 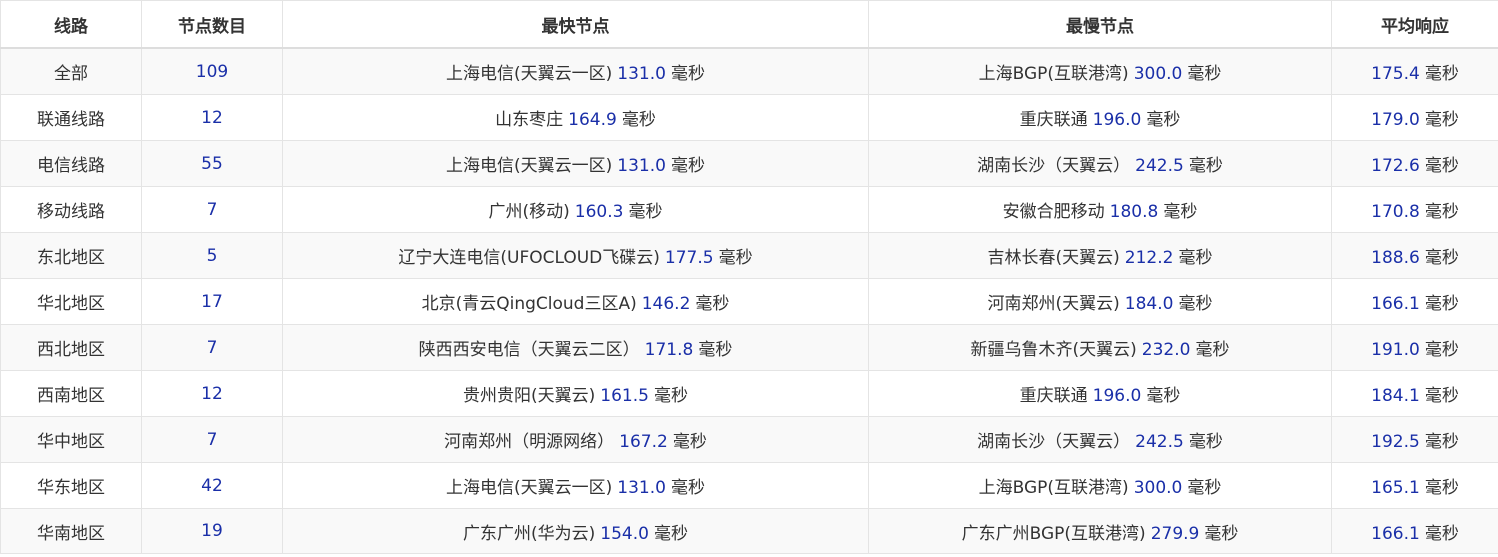 I want to click on node-count: 17, so click(x=212, y=301).